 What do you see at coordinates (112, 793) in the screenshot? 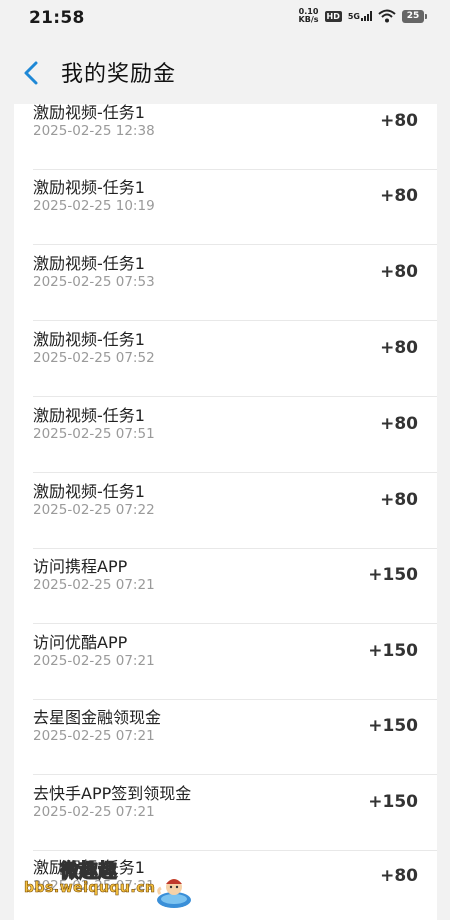
I see `reward-title: 去快手APP签到领现金` at bounding box center [112, 793].